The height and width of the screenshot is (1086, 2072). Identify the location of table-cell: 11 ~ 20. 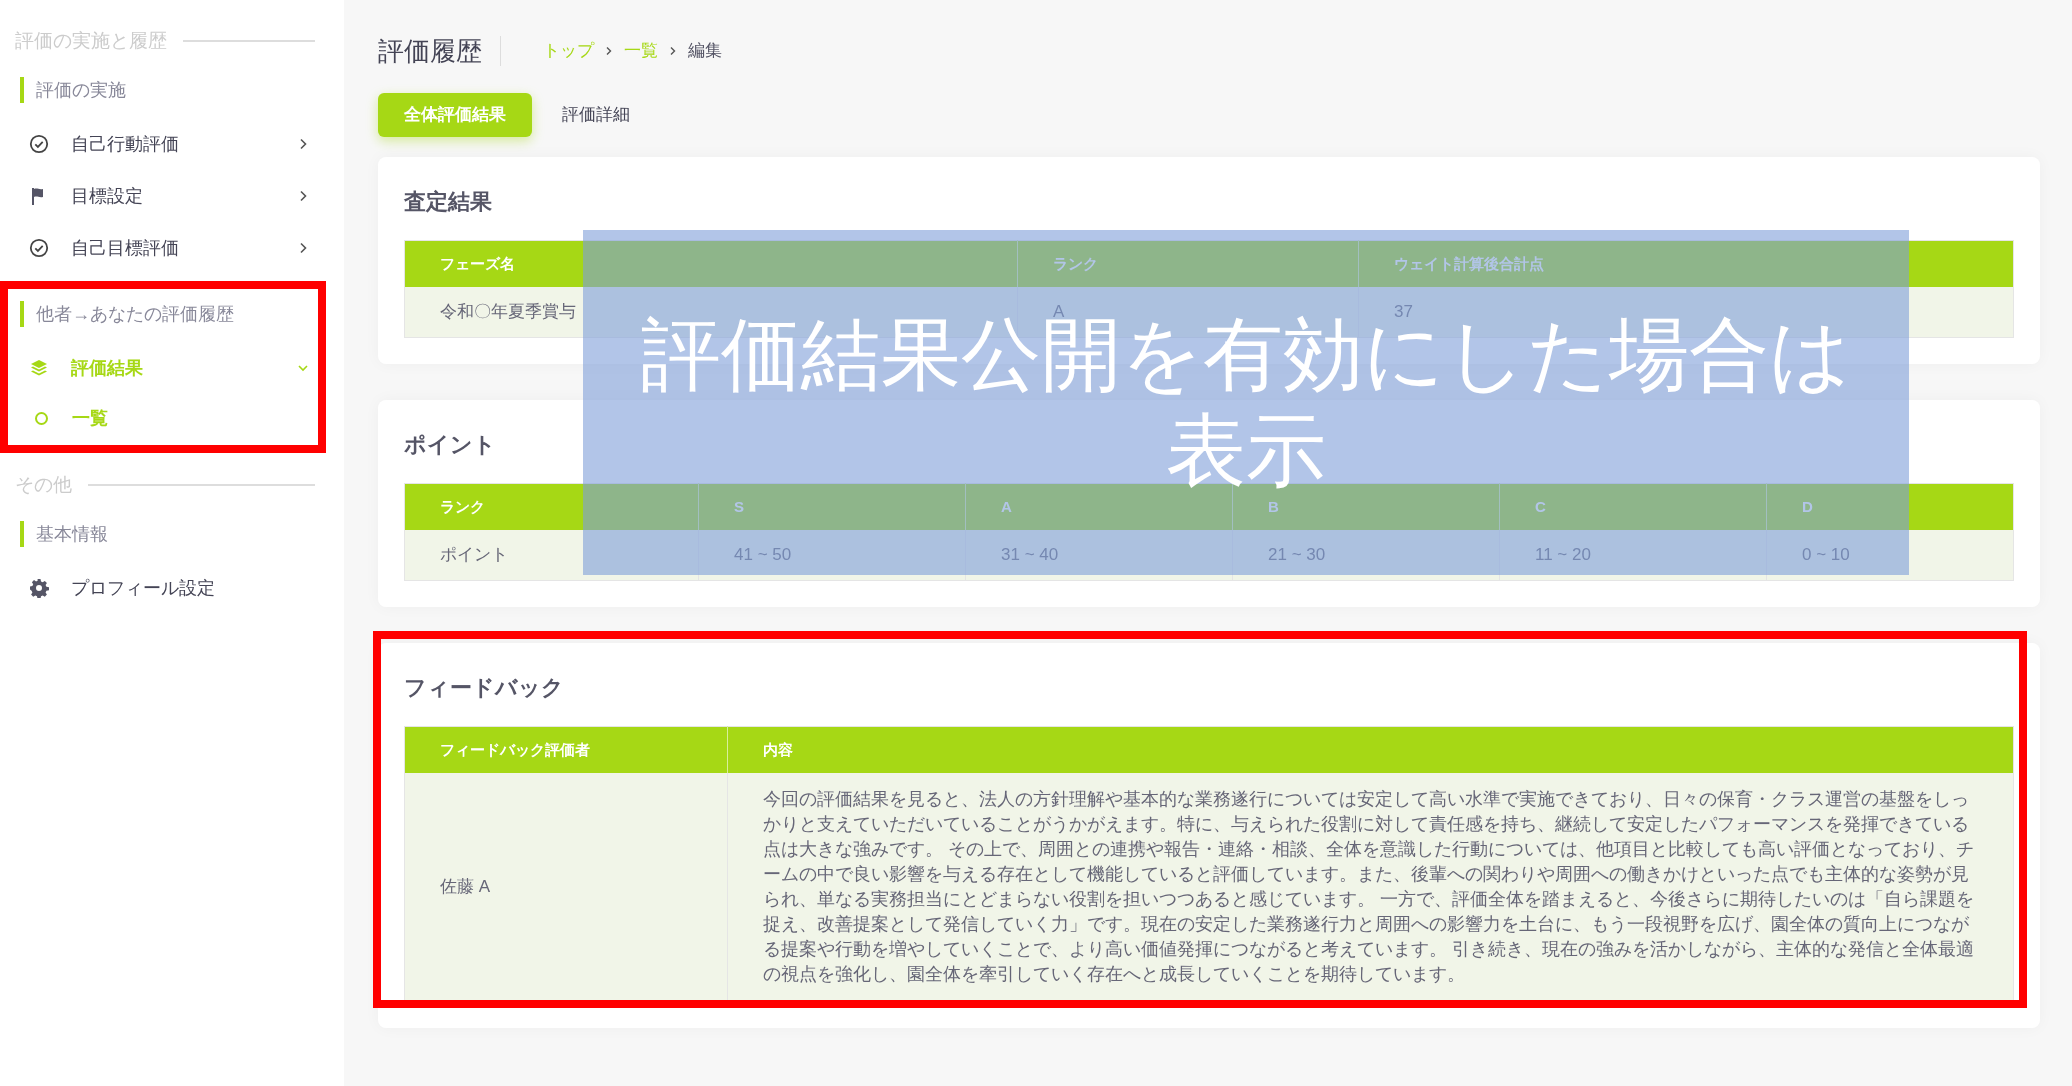
(1633, 555).